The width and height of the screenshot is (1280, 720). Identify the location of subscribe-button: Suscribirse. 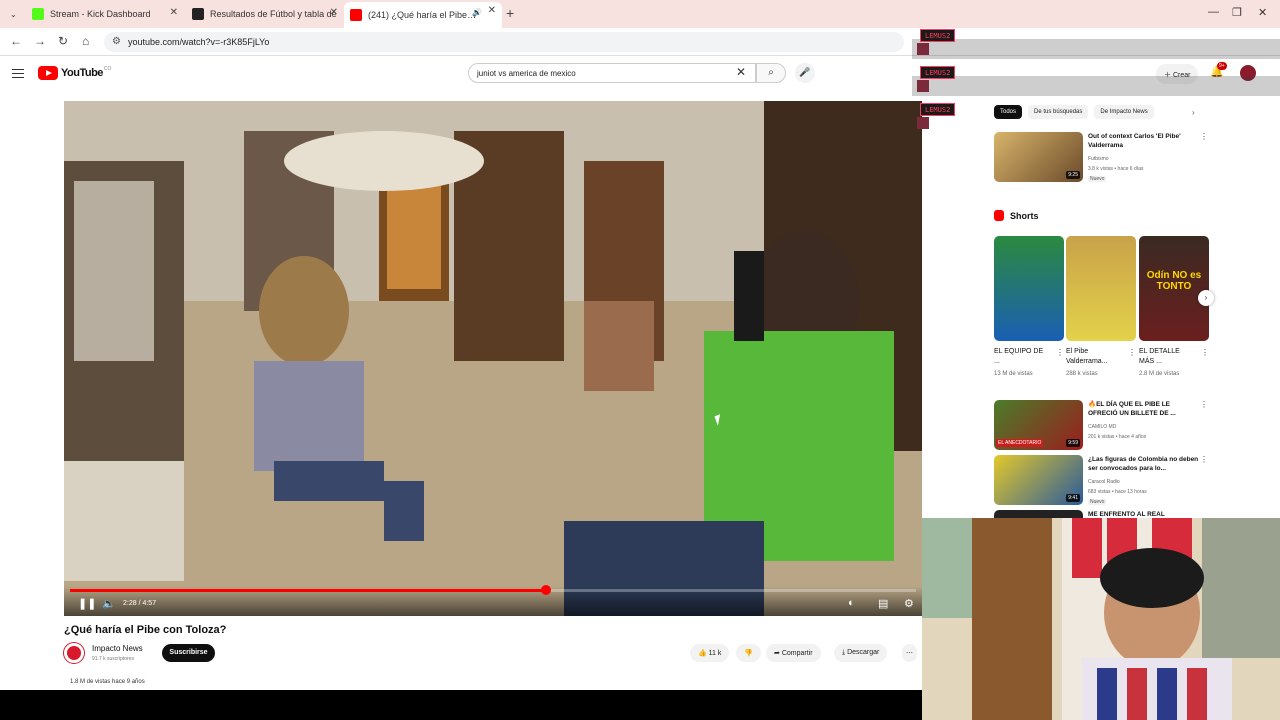
(188, 653).